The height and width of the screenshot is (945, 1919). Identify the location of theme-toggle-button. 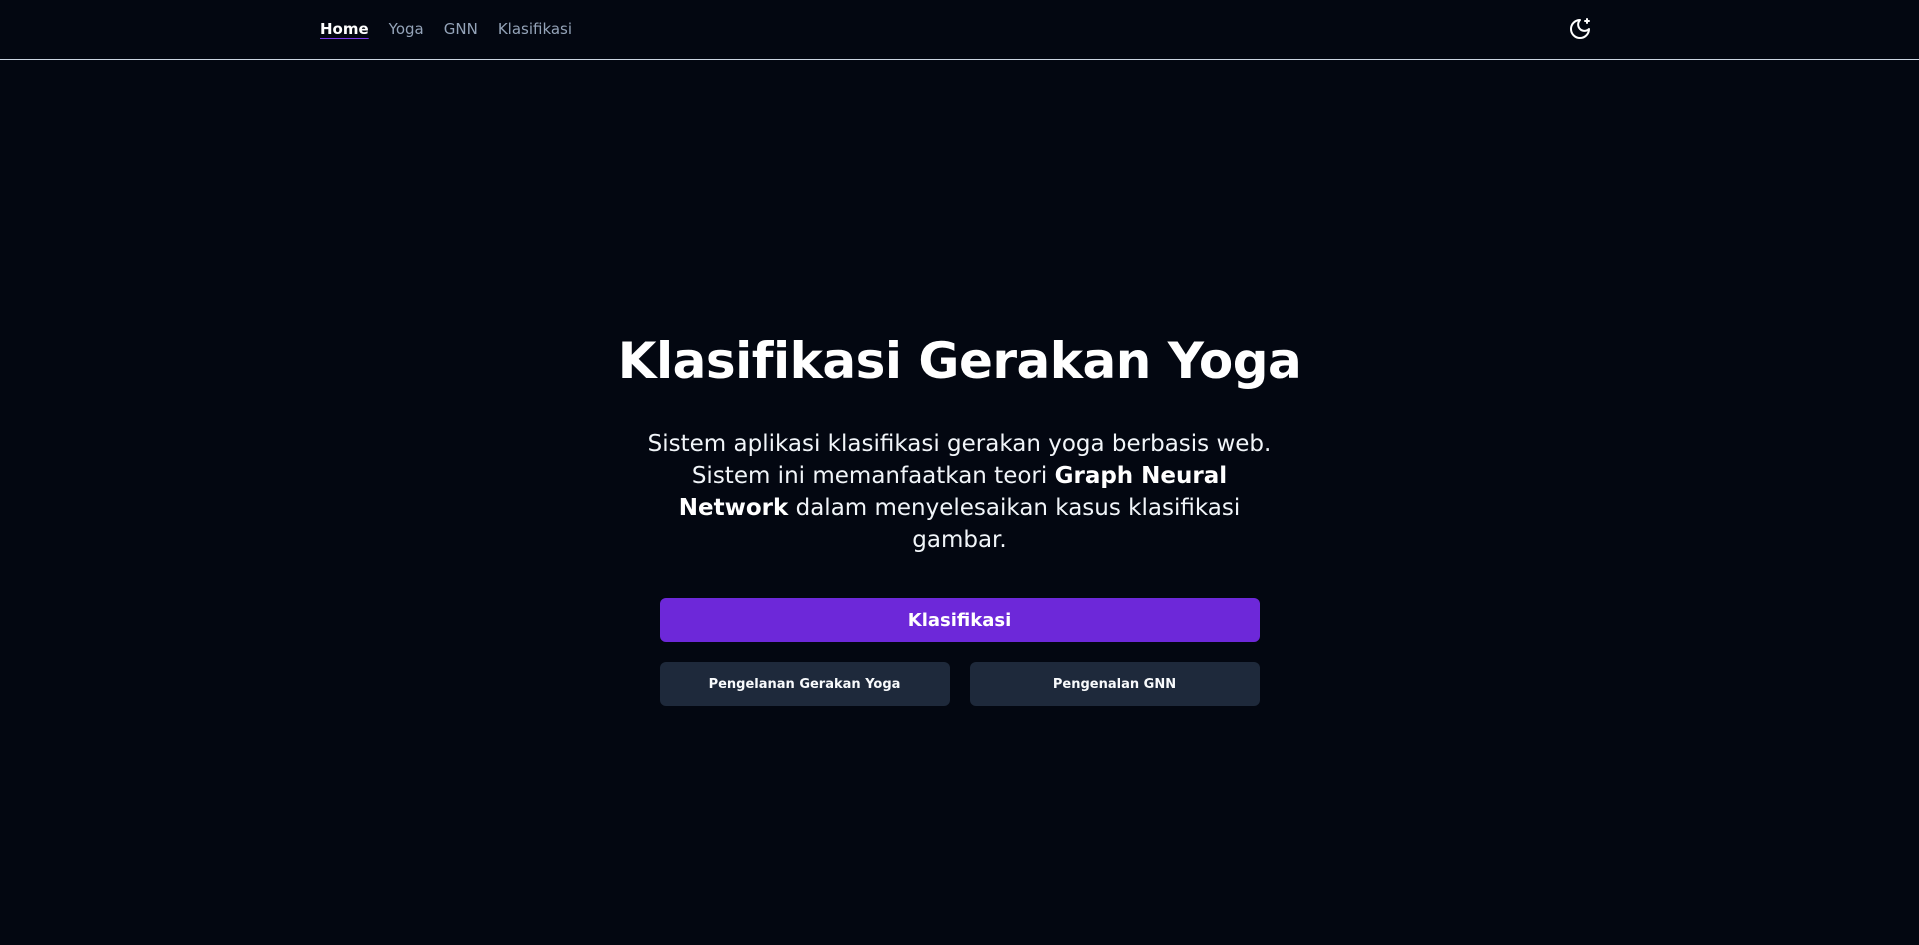
(1580, 29).